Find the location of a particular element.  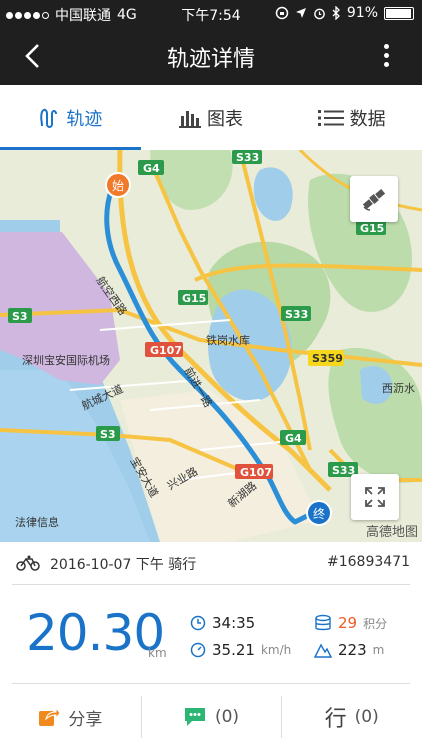

battery-percent: 91% is located at coordinates (362, 13).